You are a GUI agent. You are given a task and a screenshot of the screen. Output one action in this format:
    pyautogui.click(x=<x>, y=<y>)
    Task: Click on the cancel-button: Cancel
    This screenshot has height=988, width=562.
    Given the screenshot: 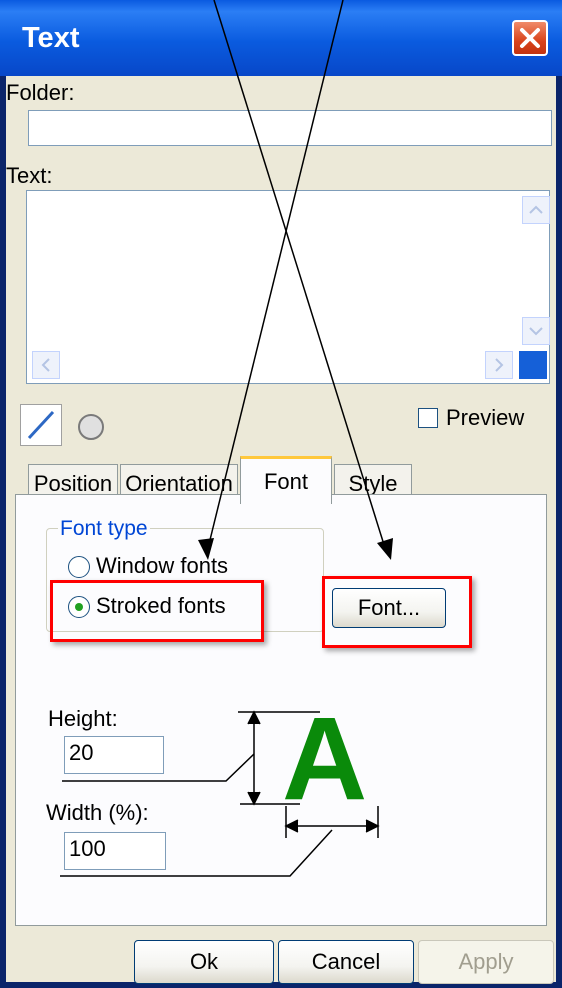 What is the action you would take?
    pyautogui.click(x=346, y=962)
    